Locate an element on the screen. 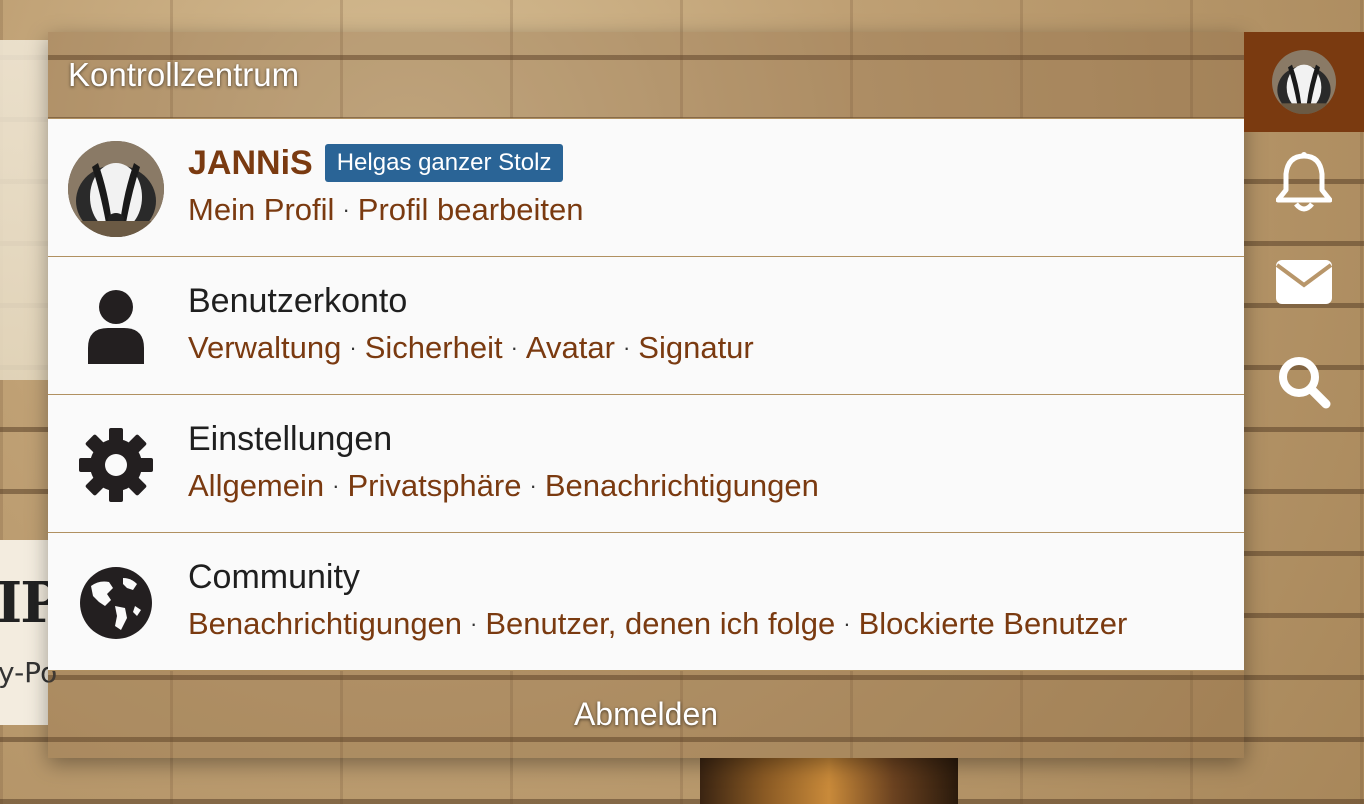  envelope-icon is located at coordinates (1304, 282).